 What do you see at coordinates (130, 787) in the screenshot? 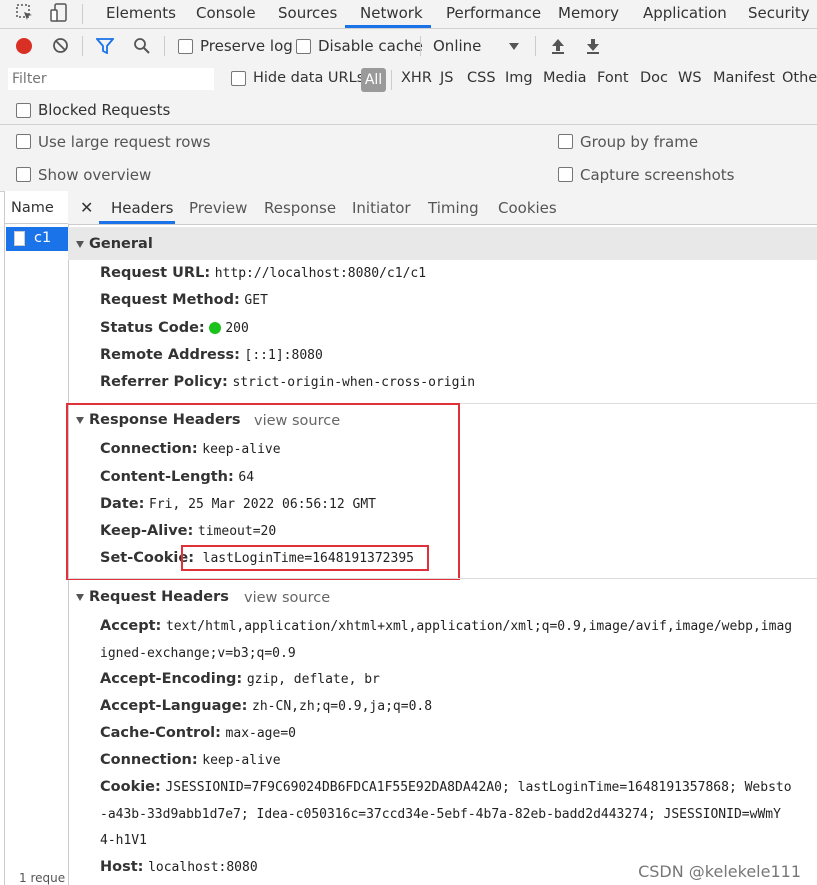
I see `cookie-key: Cookie:` at bounding box center [130, 787].